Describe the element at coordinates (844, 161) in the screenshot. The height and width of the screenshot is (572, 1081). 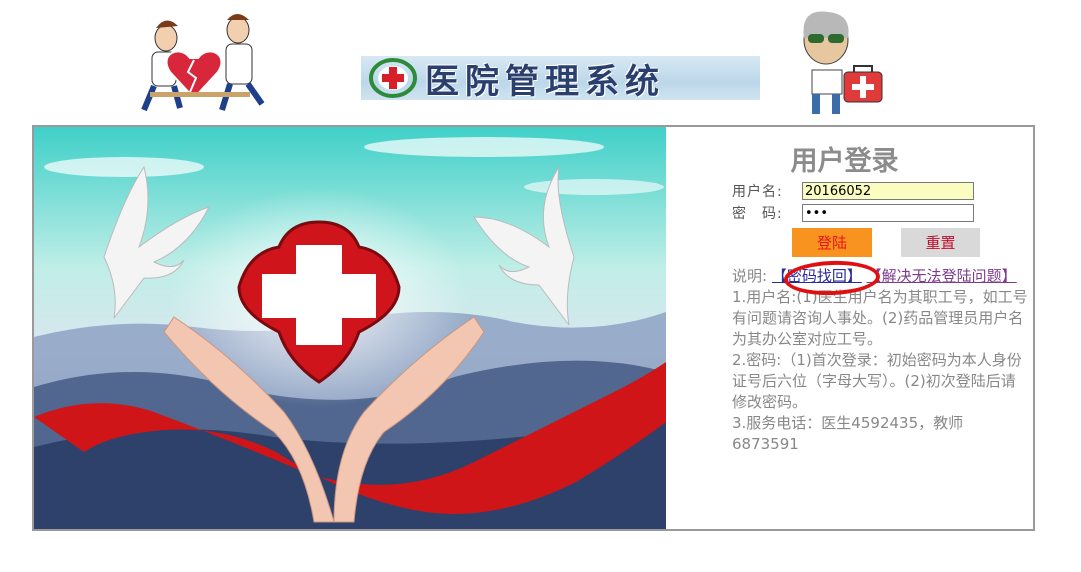
I see `login-title: 用户登录` at that location.